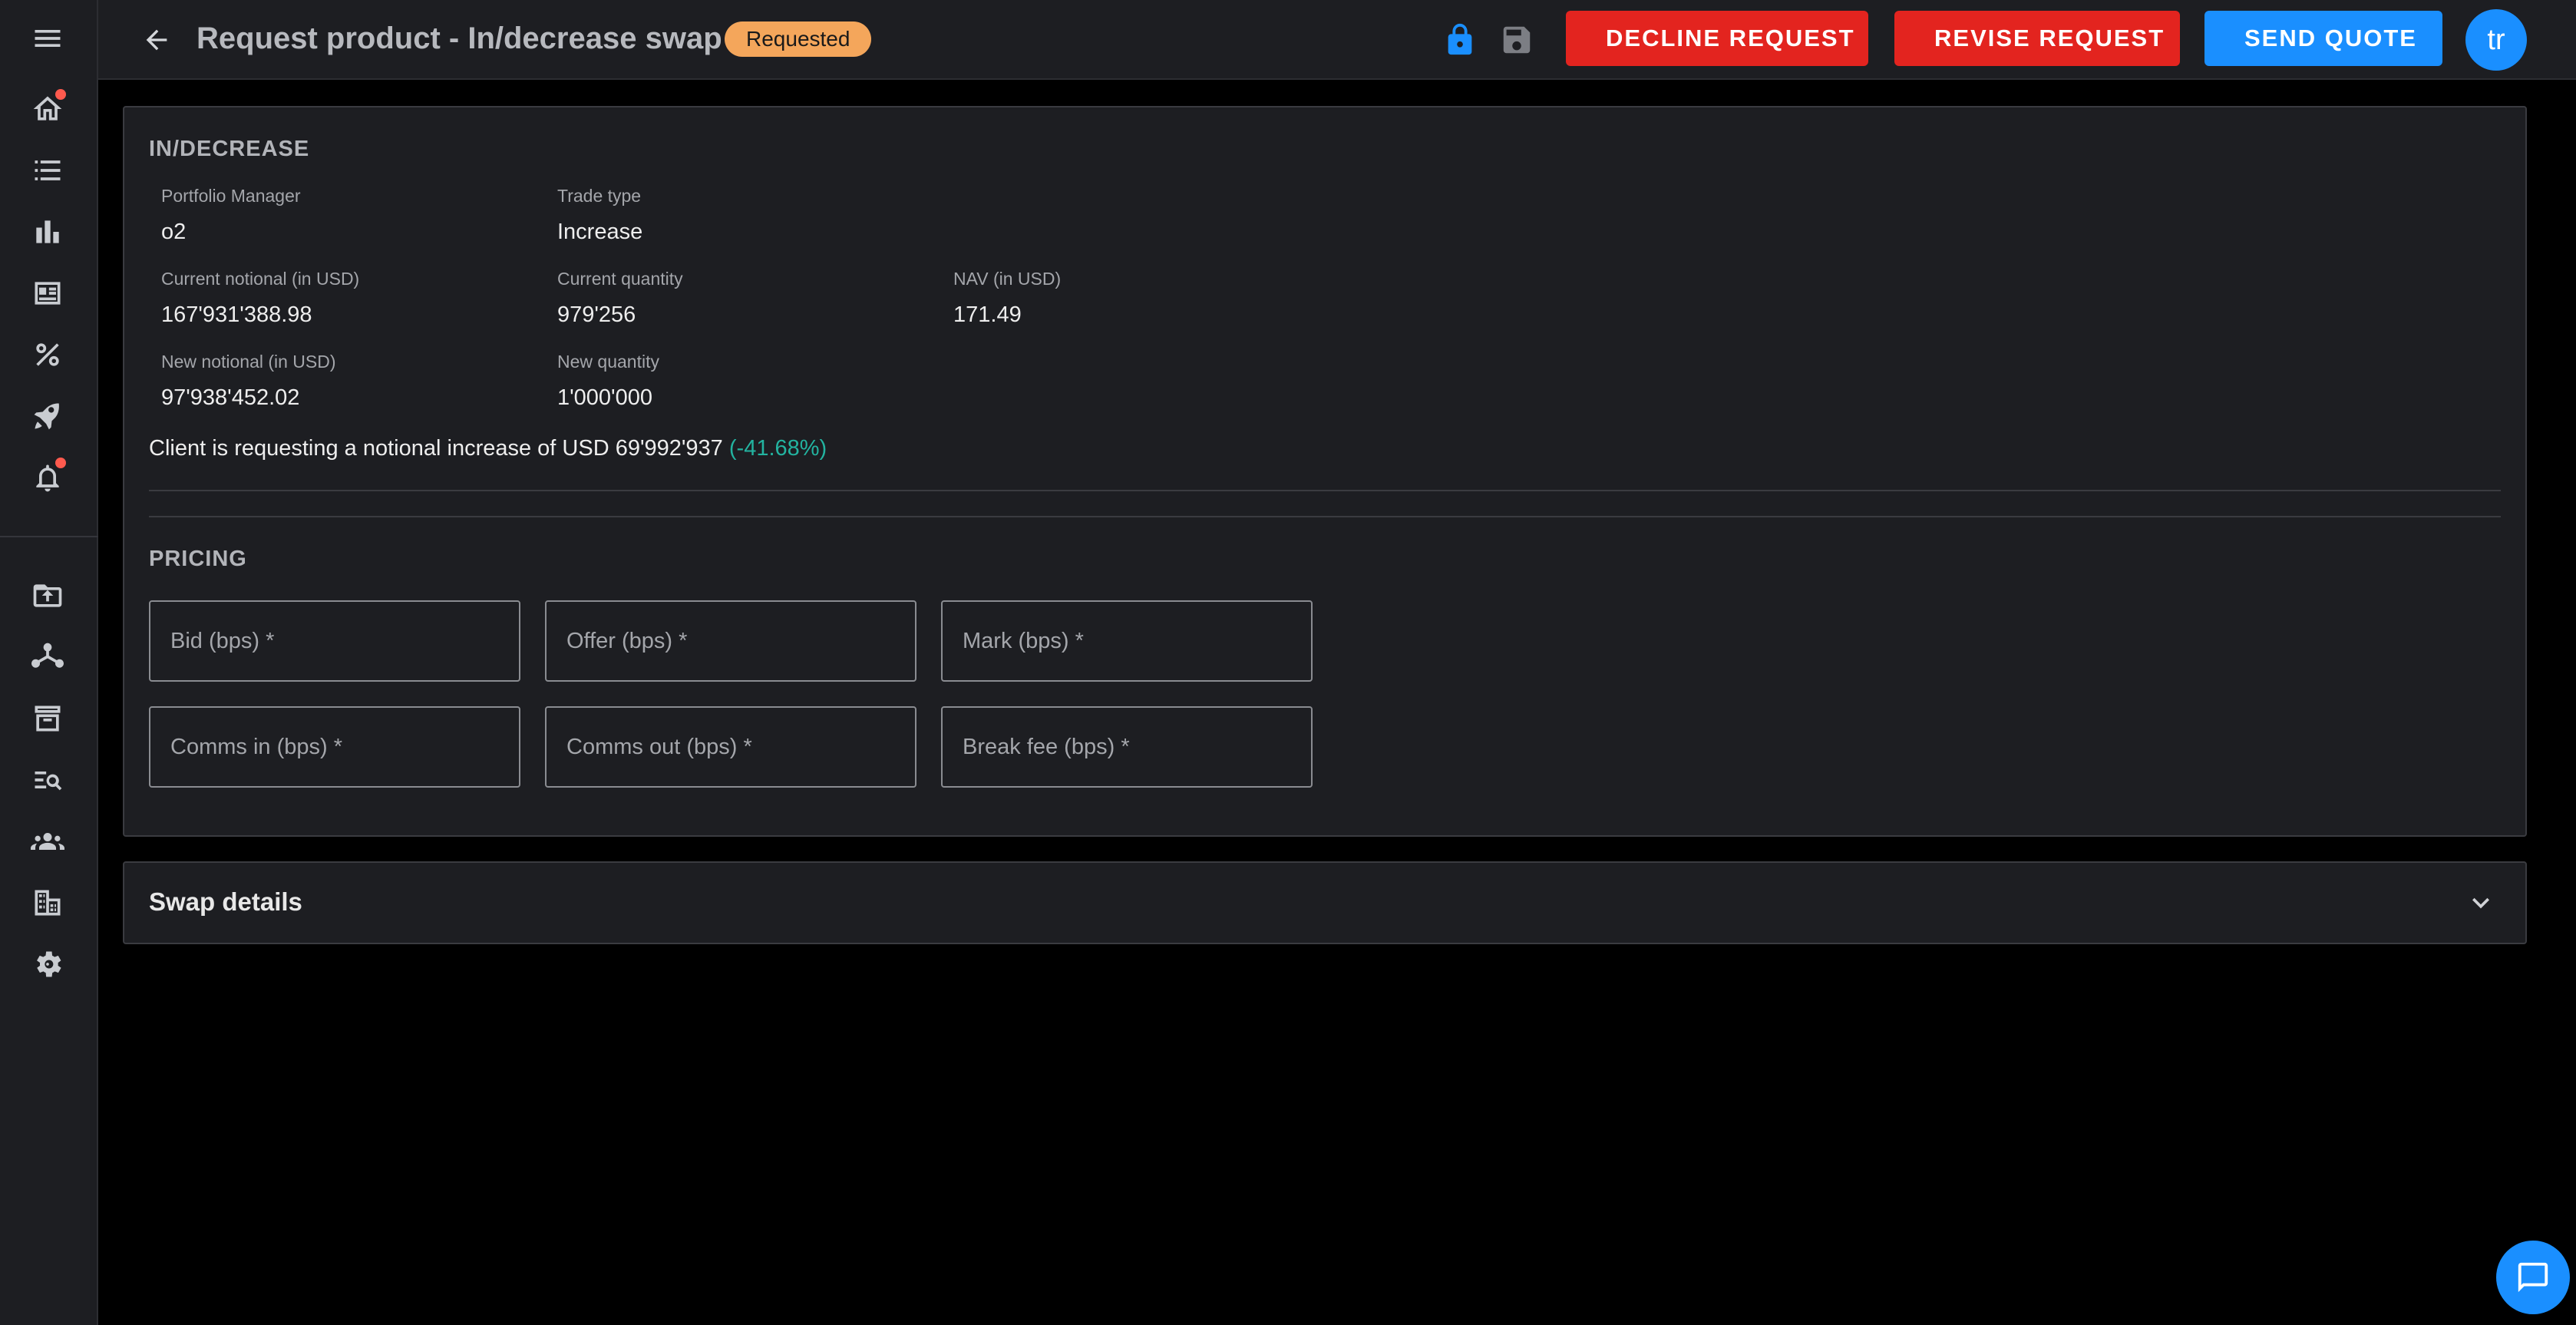 The image size is (2576, 1325). I want to click on break-fee-input-box, so click(1127, 747).